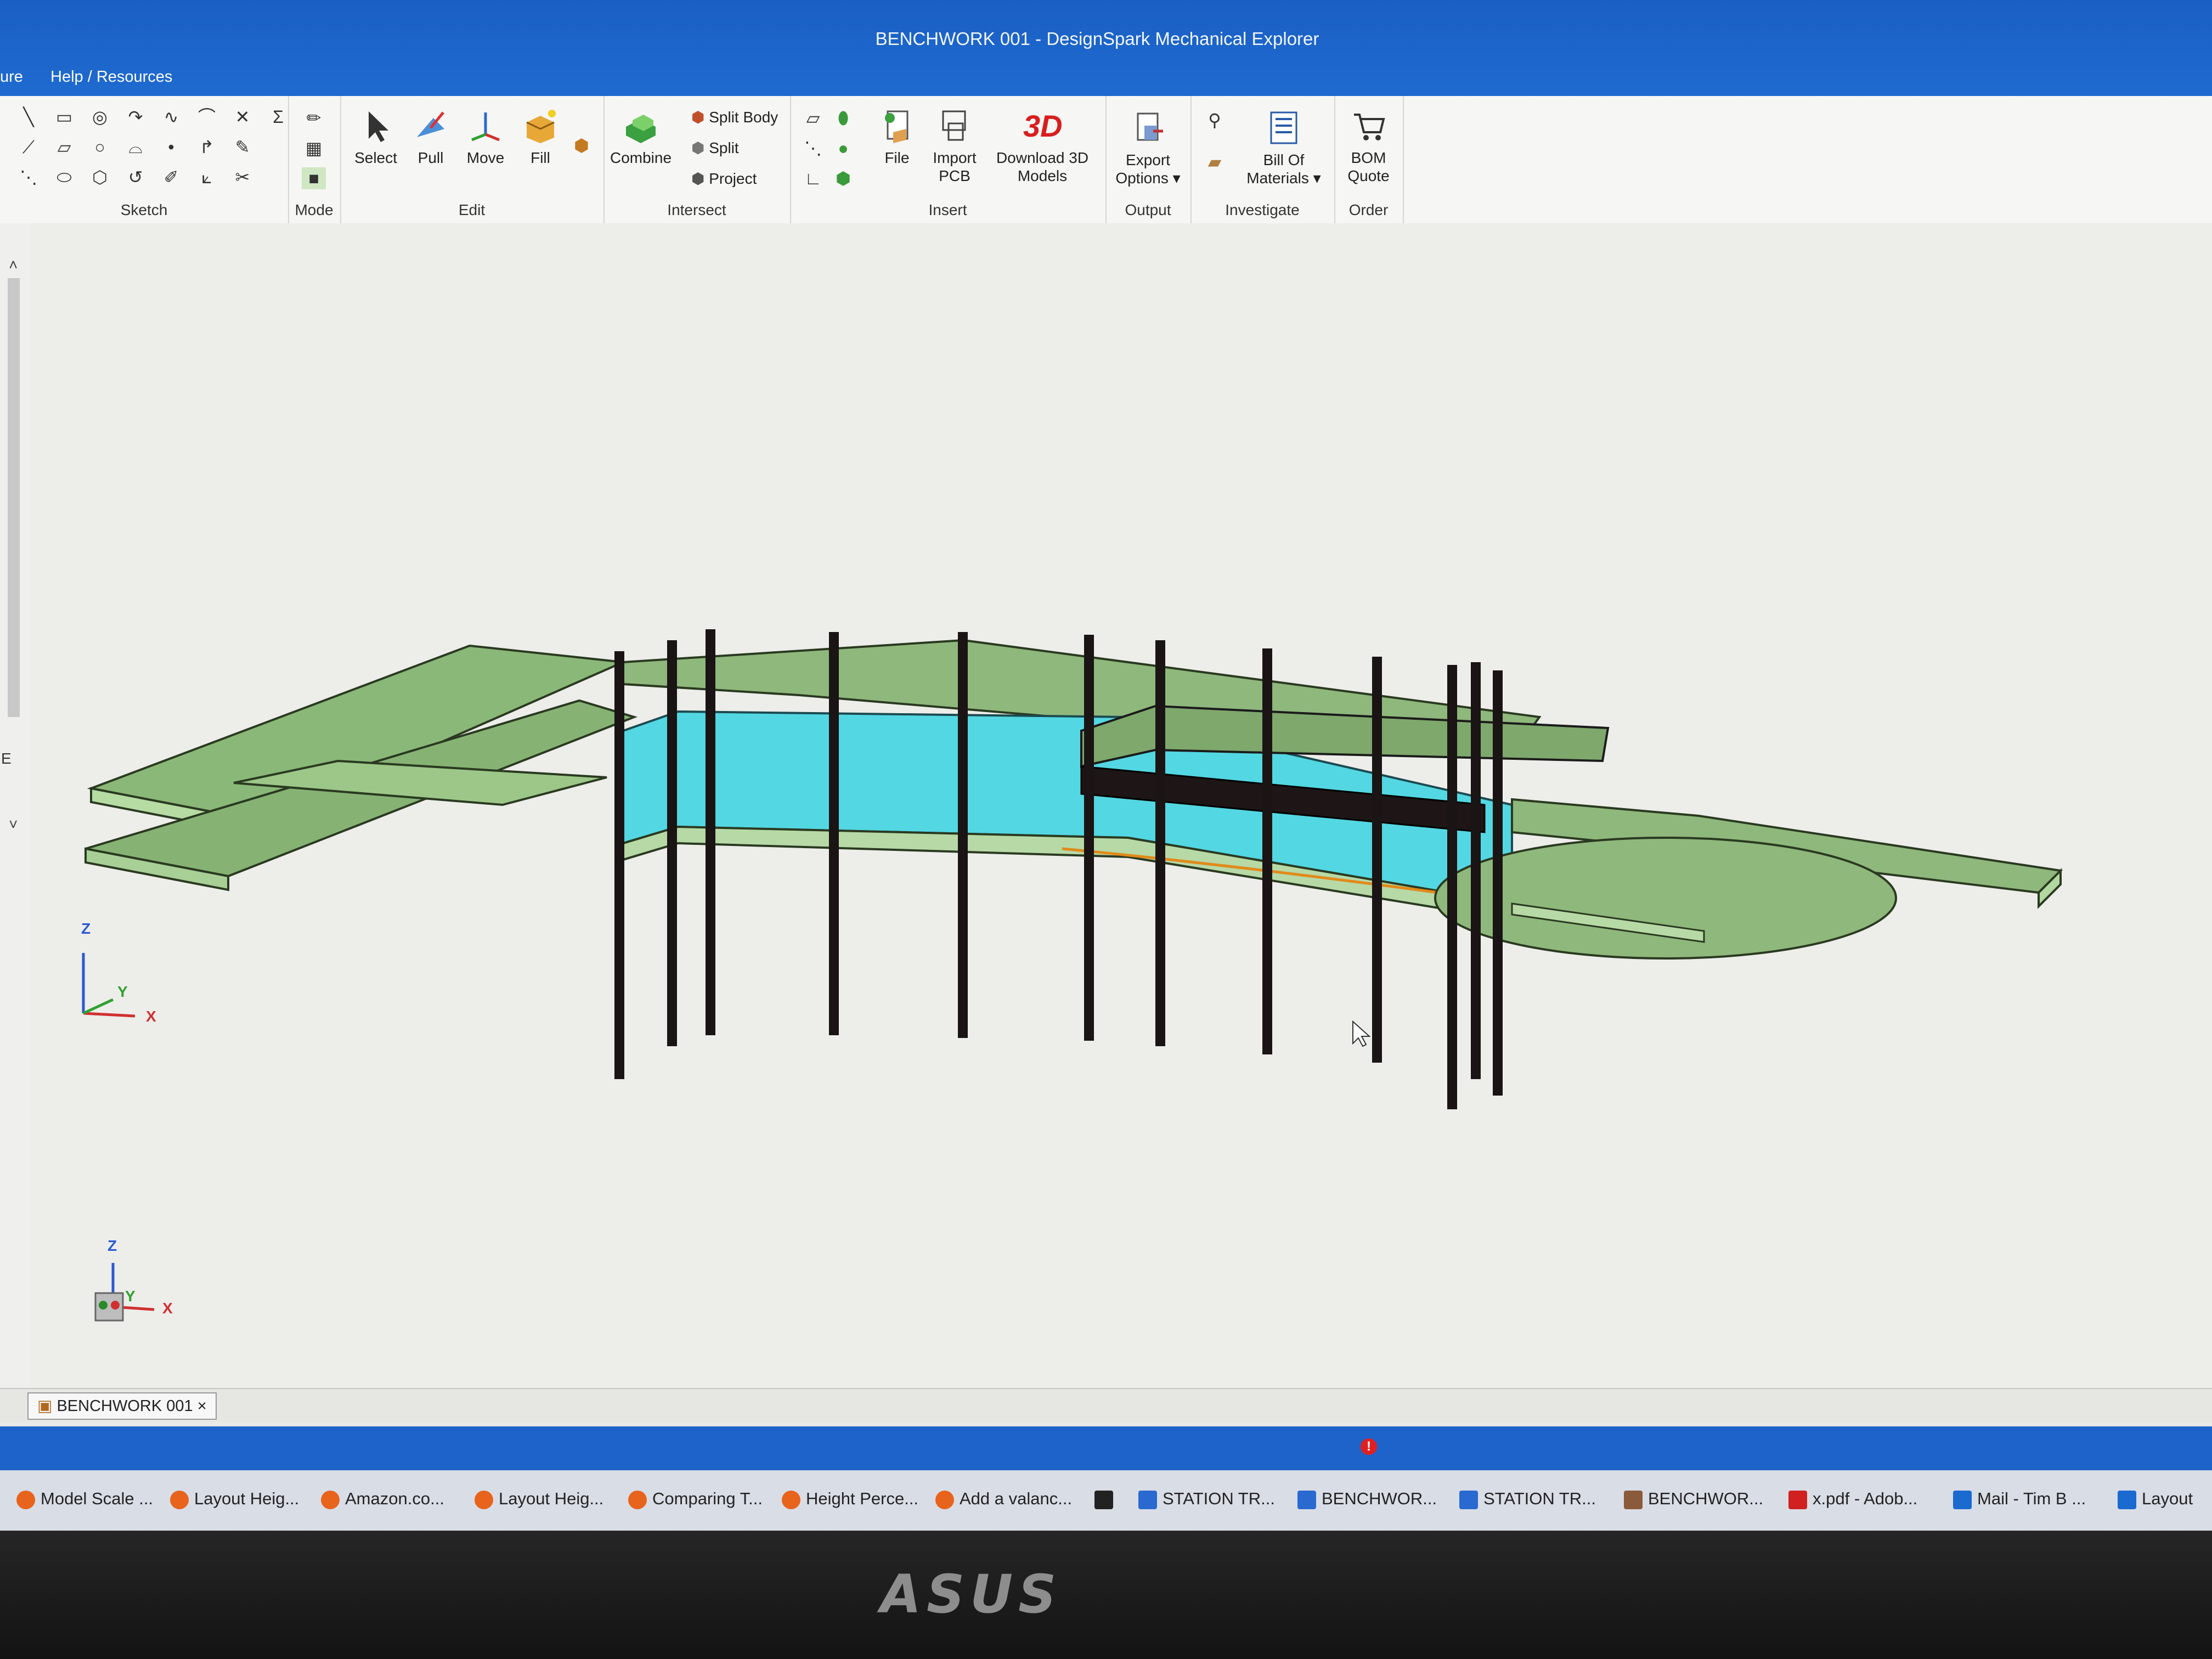 This screenshot has width=2212, height=1659. Describe the element at coordinates (1452, 887) in the screenshot. I see `leg` at that location.